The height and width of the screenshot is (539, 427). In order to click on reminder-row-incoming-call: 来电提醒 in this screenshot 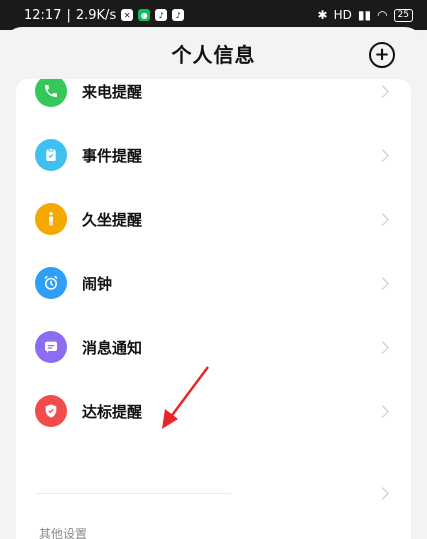, I will do `click(213, 101)`.